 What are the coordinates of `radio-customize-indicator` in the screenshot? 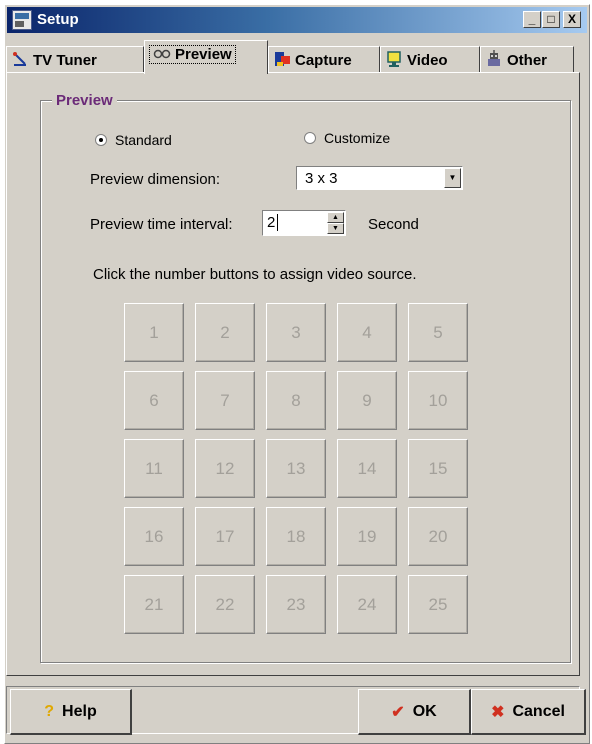 It's located at (310, 138).